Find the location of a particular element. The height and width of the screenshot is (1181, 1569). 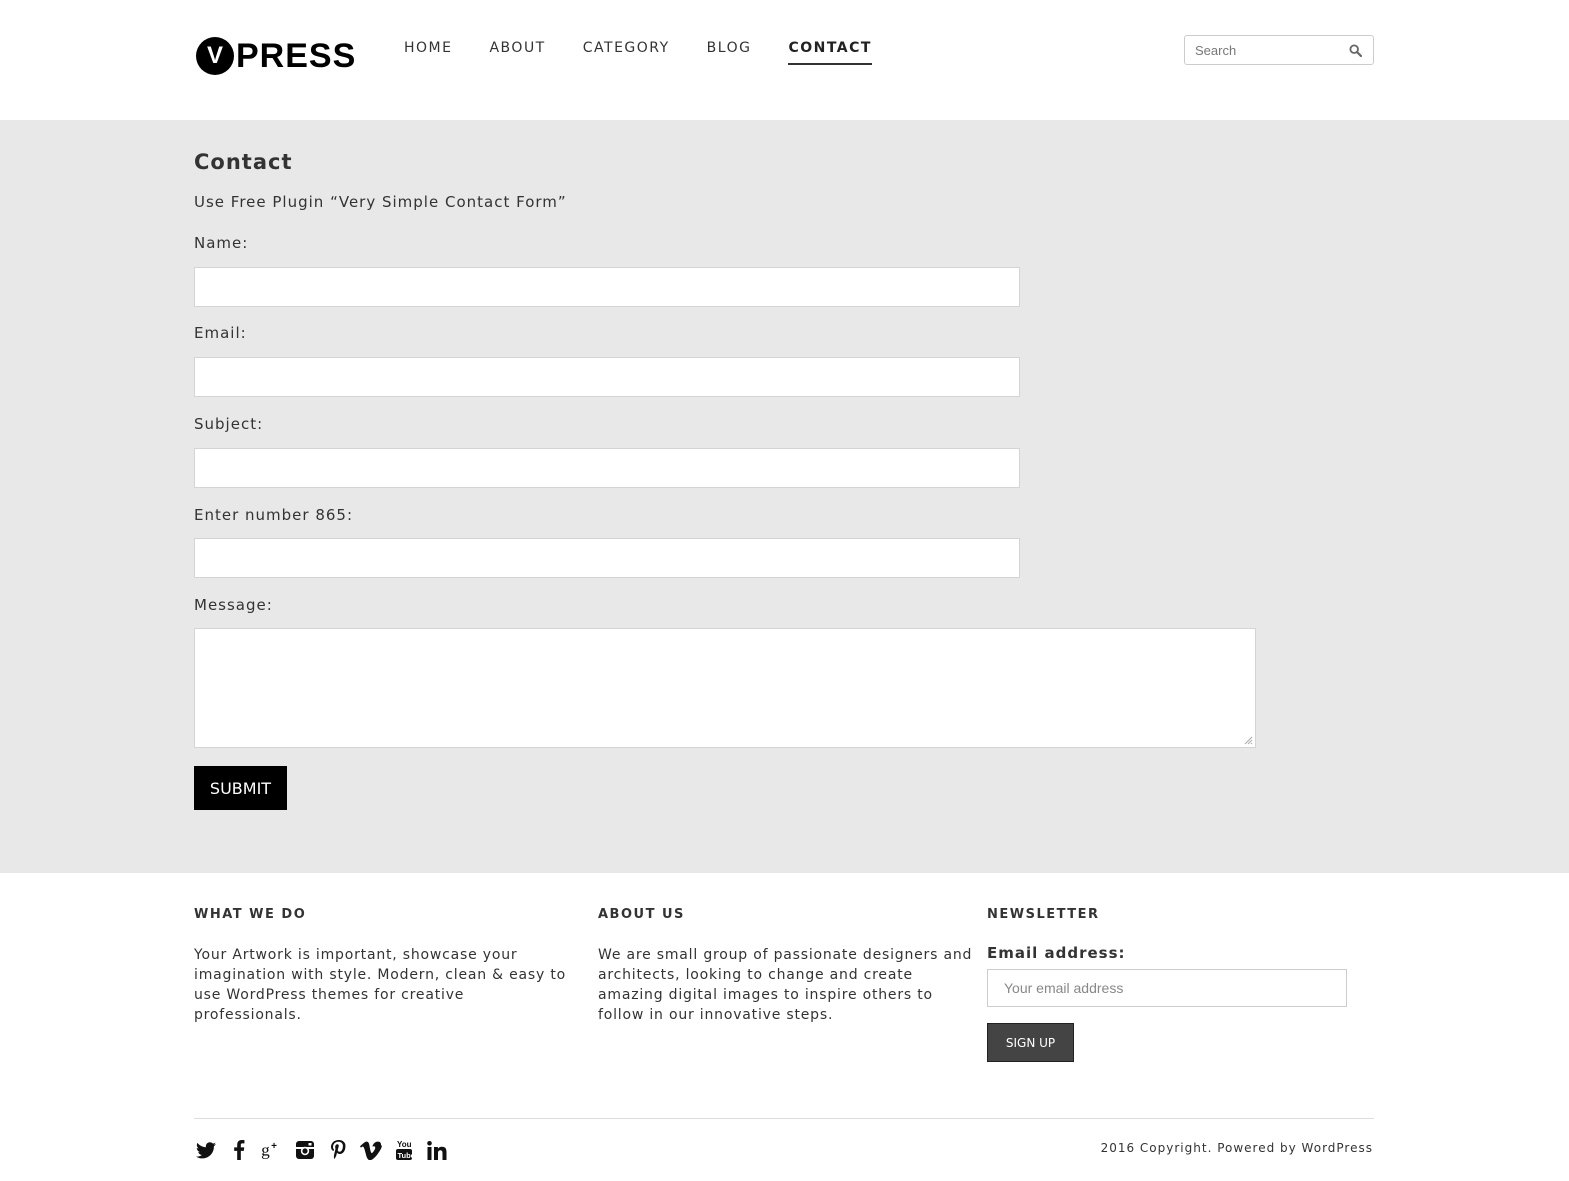

site-header: V PRESS HOME ABOUT CATEGORY BLOG CONTACT is located at coordinates (784, 60).